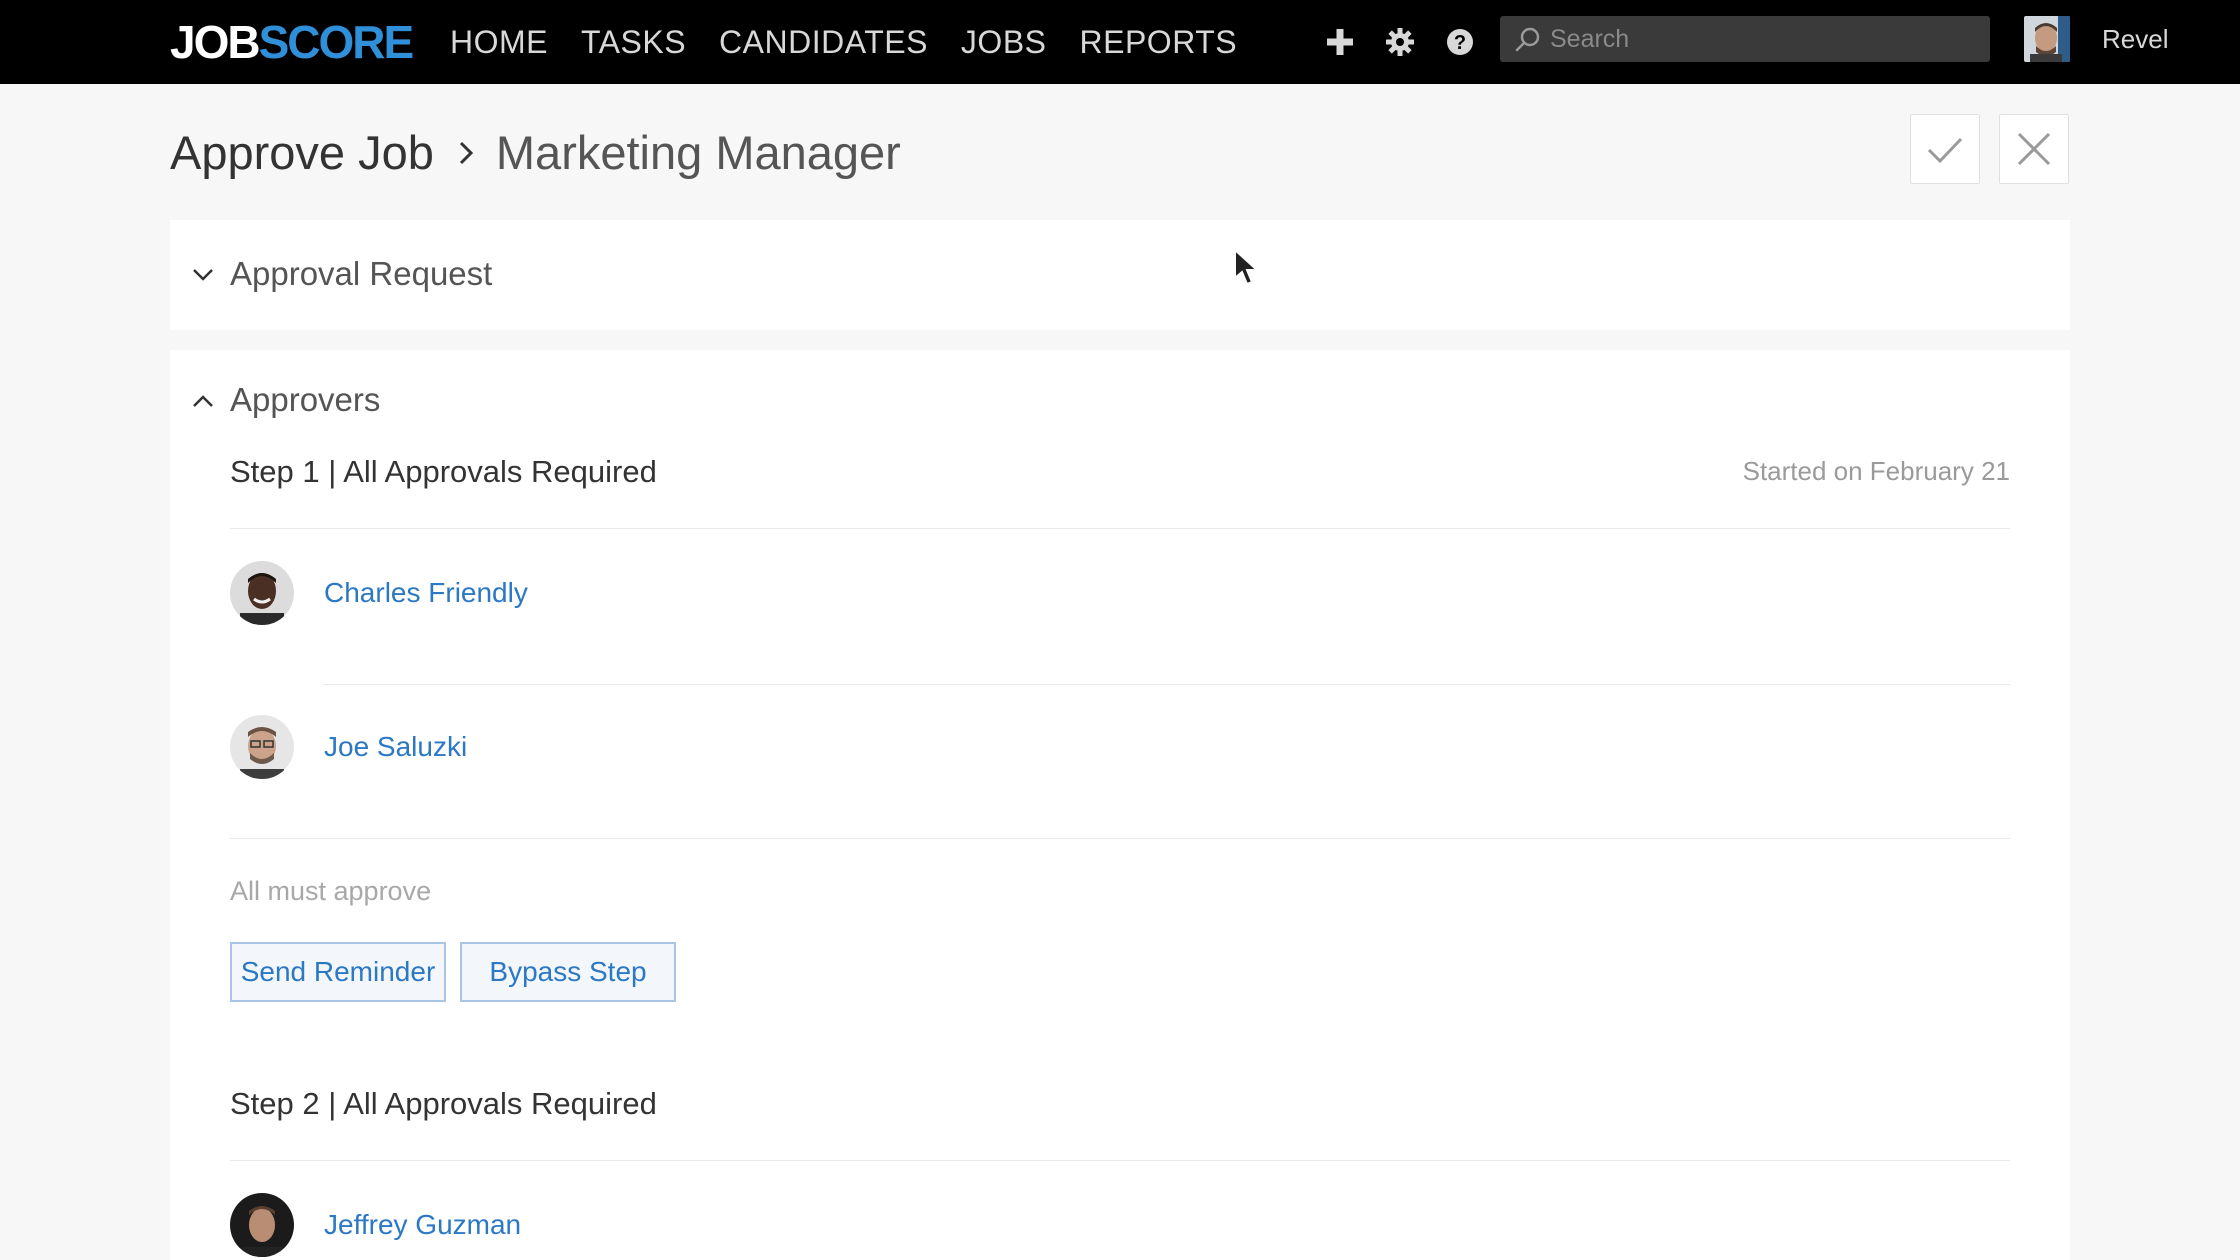 The width and height of the screenshot is (2240, 1260). I want to click on approver-row: Charles Friendly, so click(379, 593).